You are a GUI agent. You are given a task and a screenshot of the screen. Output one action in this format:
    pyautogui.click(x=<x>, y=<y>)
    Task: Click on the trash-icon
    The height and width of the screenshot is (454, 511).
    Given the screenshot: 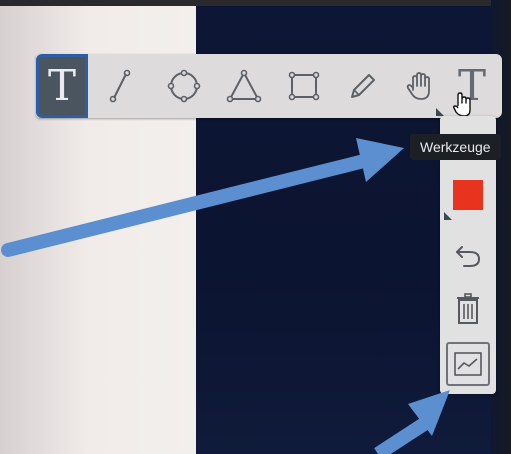 What is the action you would take?
    pyautogui.click(x=468, y=308)
    